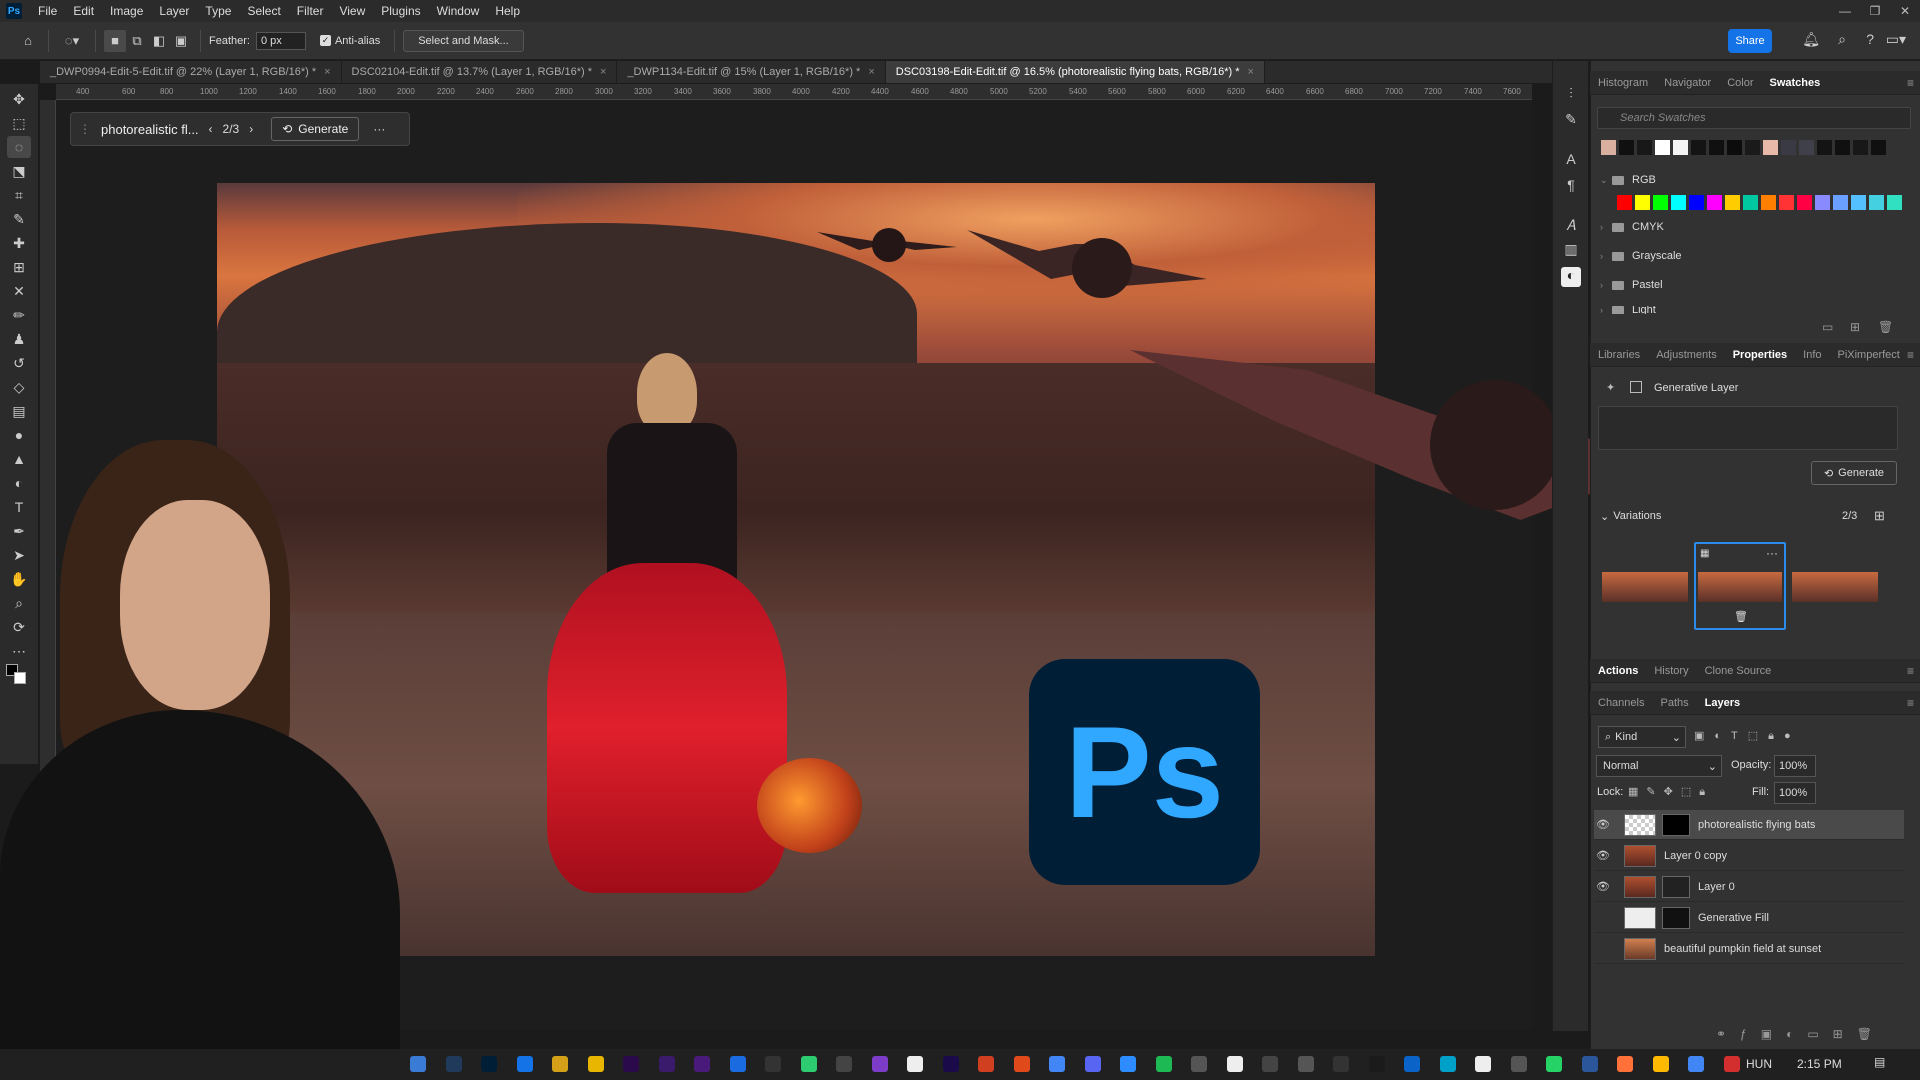 This screenshot has width=1920, height=1080. I want to click on restore-icon: ❐, so click(1875, 11).